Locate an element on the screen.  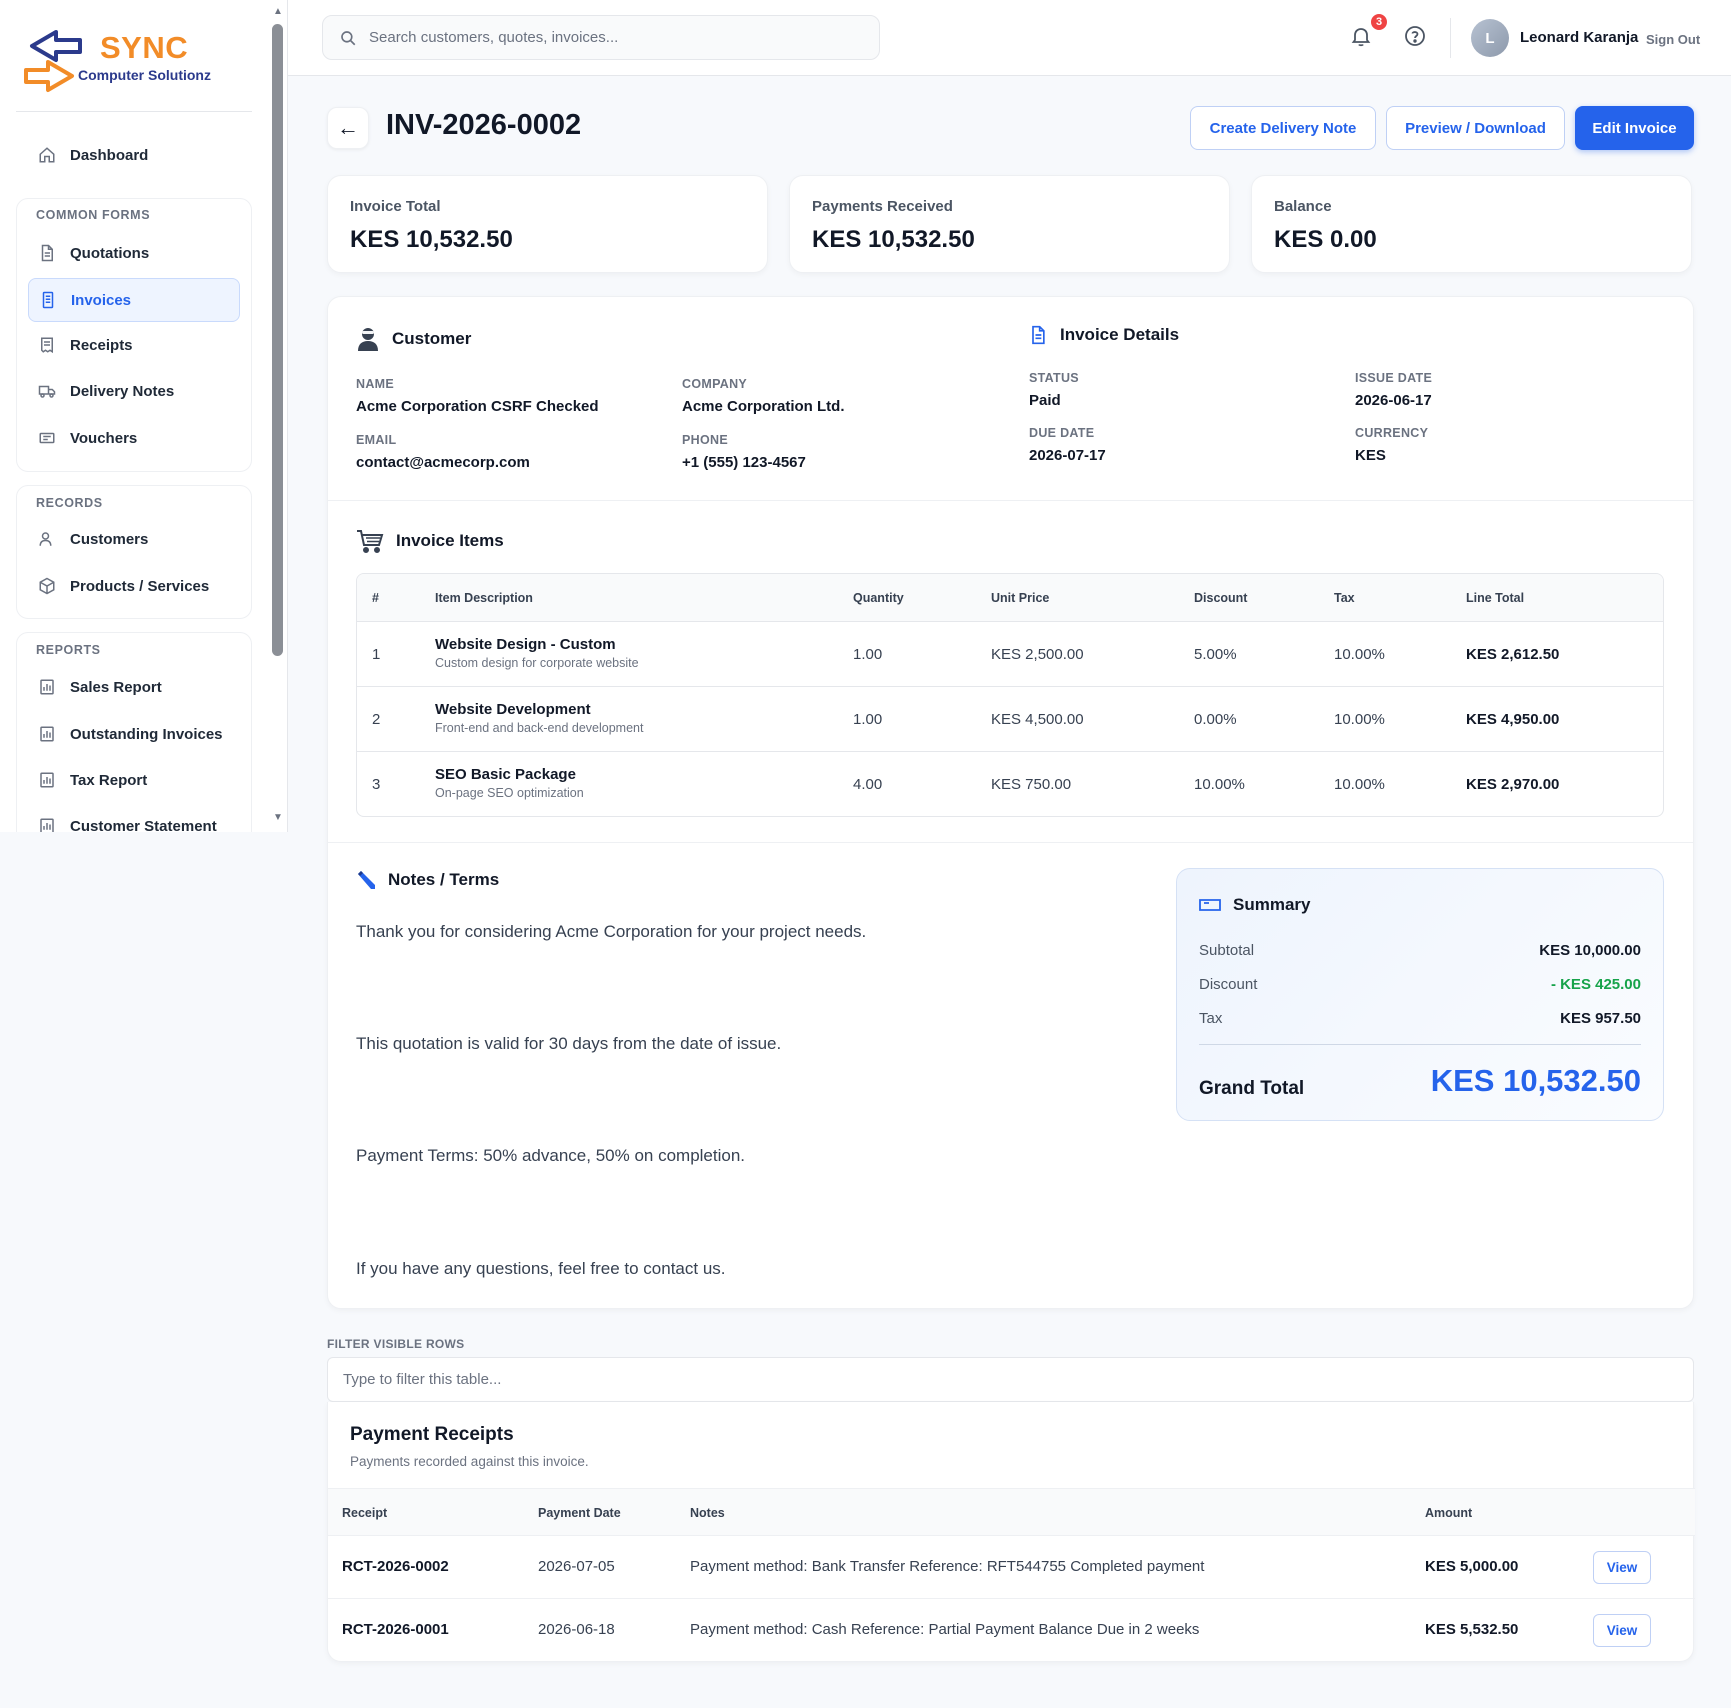
stat-label: Payments Received is located at coordinates (882, 206).